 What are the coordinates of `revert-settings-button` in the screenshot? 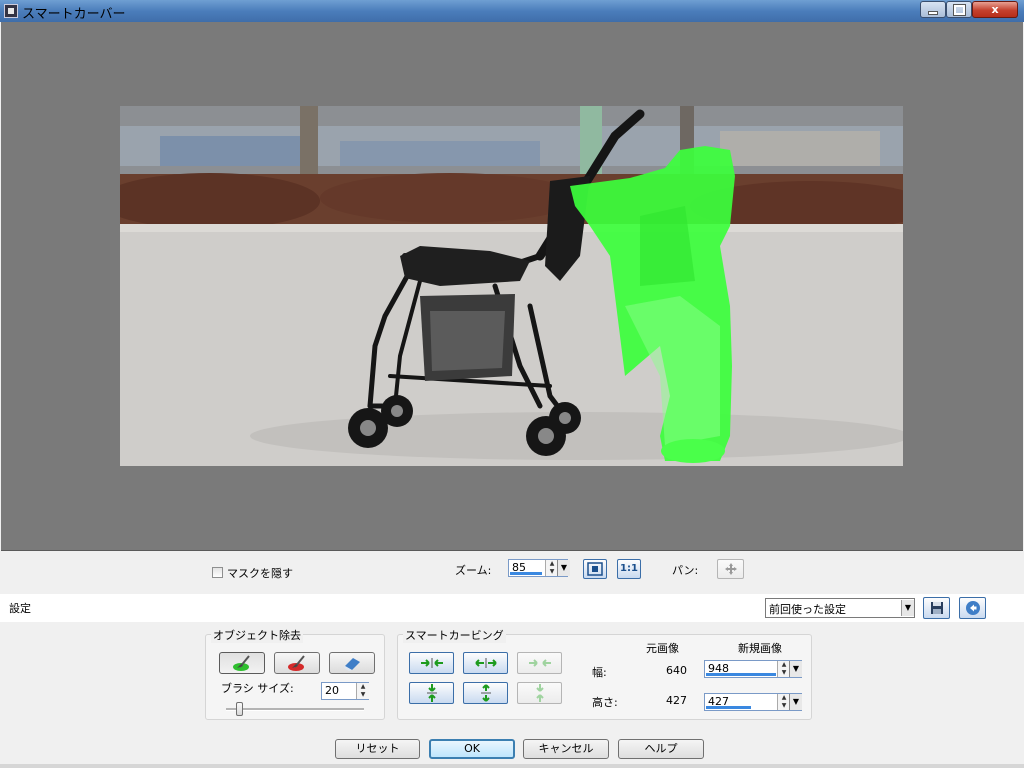 It's located at (972, 608).